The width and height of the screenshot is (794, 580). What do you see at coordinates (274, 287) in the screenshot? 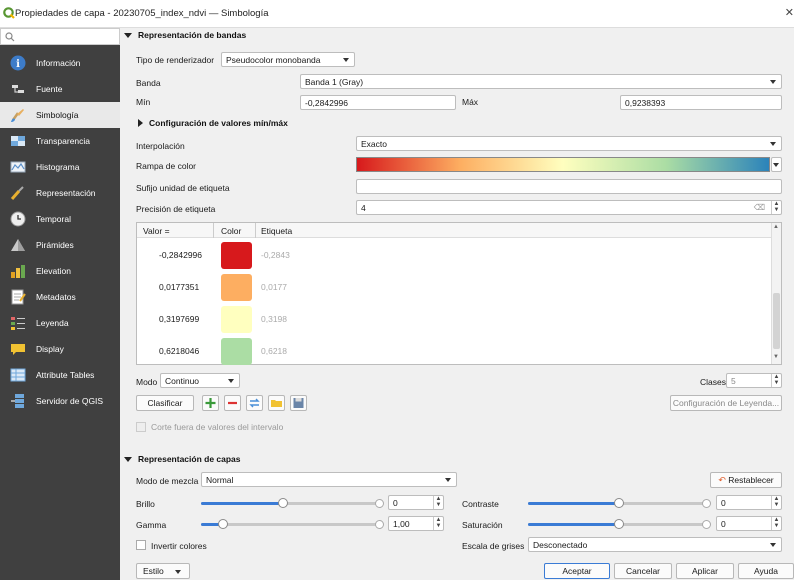
I see `class-label: 0,0177` at bounding box center [274, 287].